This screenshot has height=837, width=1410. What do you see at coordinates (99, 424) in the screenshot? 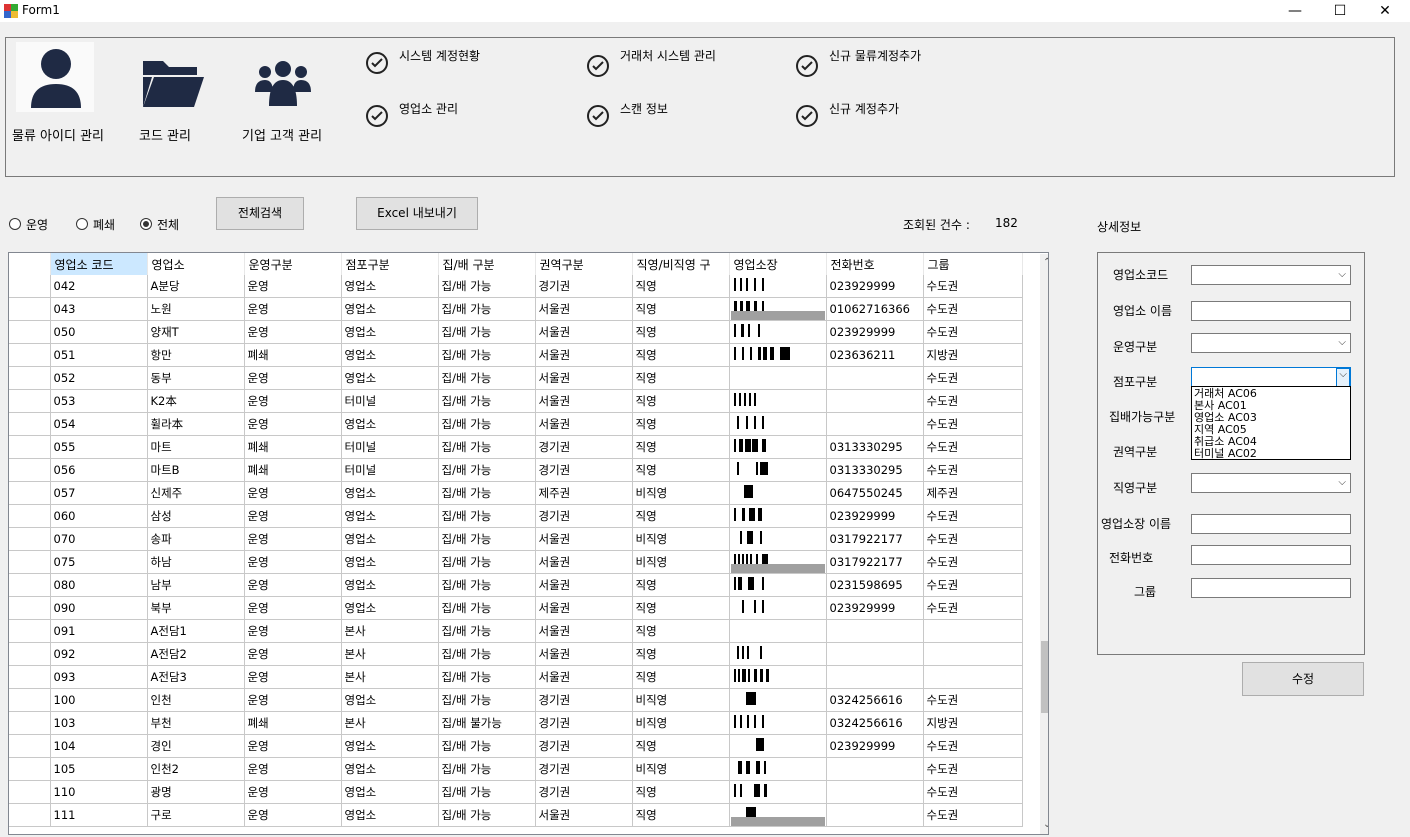
I see `table-cell: 054` at bounding box center [99, 424].